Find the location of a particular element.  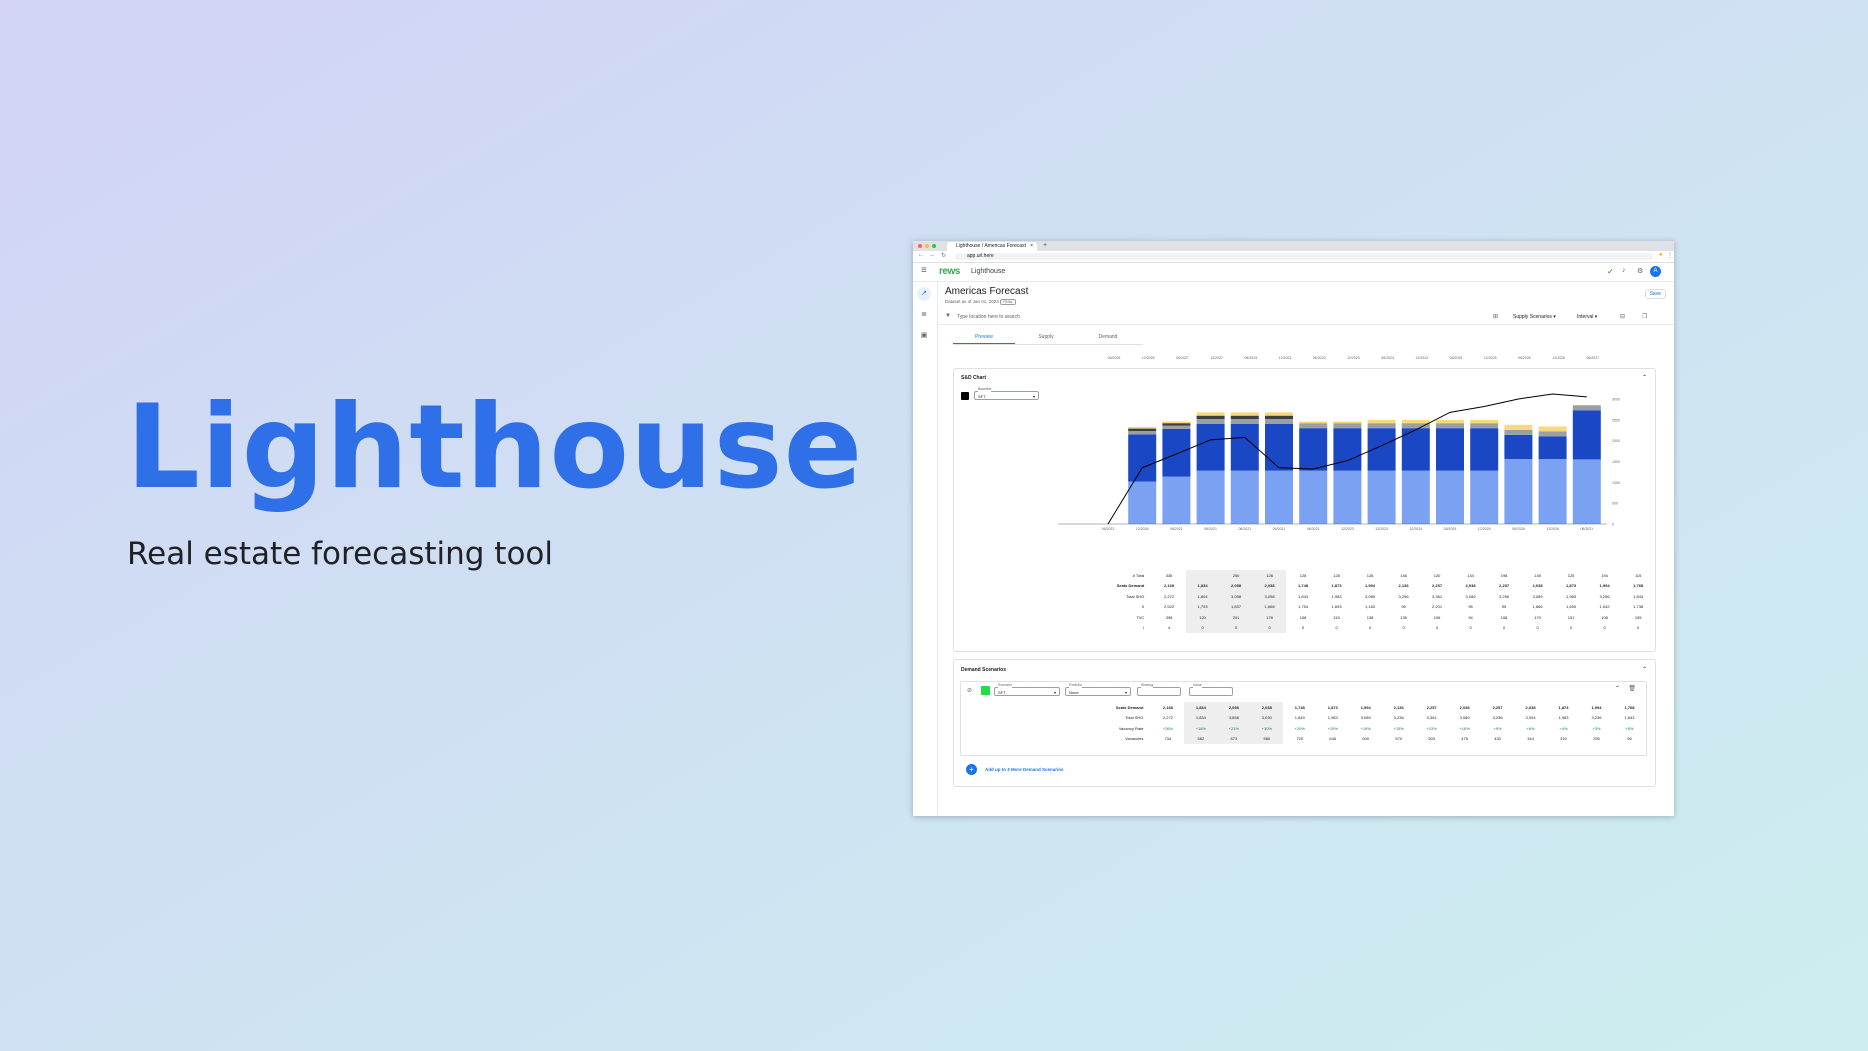

scenario-color-swatch is located at coordinates (985, 690).